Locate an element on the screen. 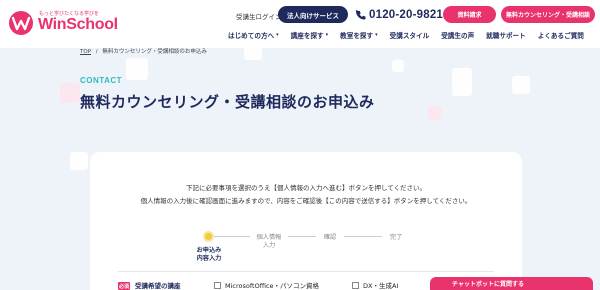 The height and width of the screenshot is (290, 600). nav-item-label: 受講スタイル is located at coordinates (409, 36).